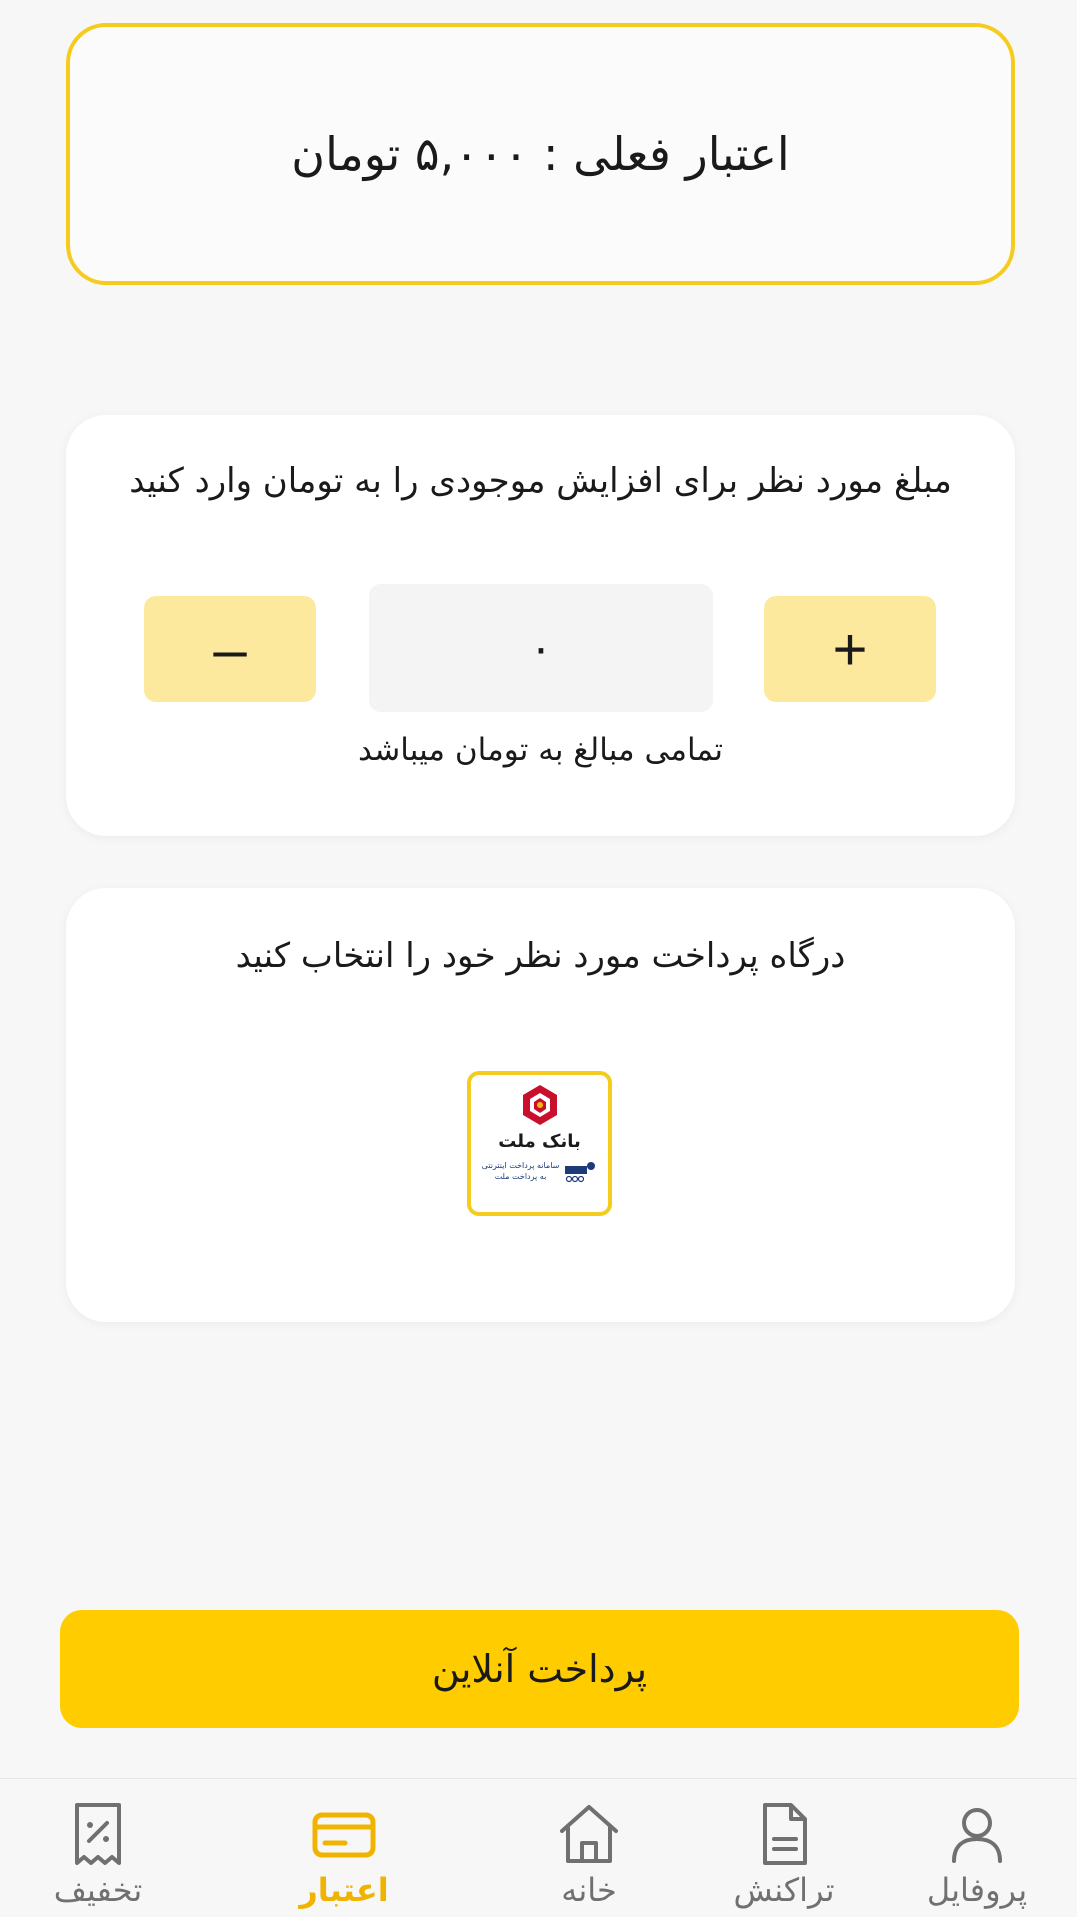 The height and width of the screenshot is (1917, 1077). What do you see at coordinates (520, 1165) in the screenshot?
I see `bank-subtitle-line1: سامانه پرداخت اینترنتی` at bounding box center [520, 1165].